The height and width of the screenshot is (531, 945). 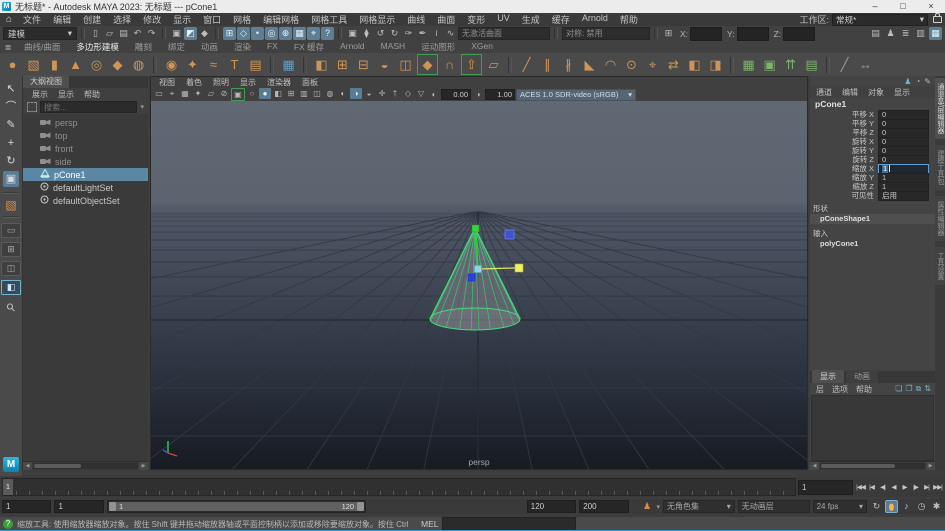 What do you see at coordinates (421, 93) in the screenshot?
I see `grid-toggle-icon: ▽` at bounding box center [421, 93].